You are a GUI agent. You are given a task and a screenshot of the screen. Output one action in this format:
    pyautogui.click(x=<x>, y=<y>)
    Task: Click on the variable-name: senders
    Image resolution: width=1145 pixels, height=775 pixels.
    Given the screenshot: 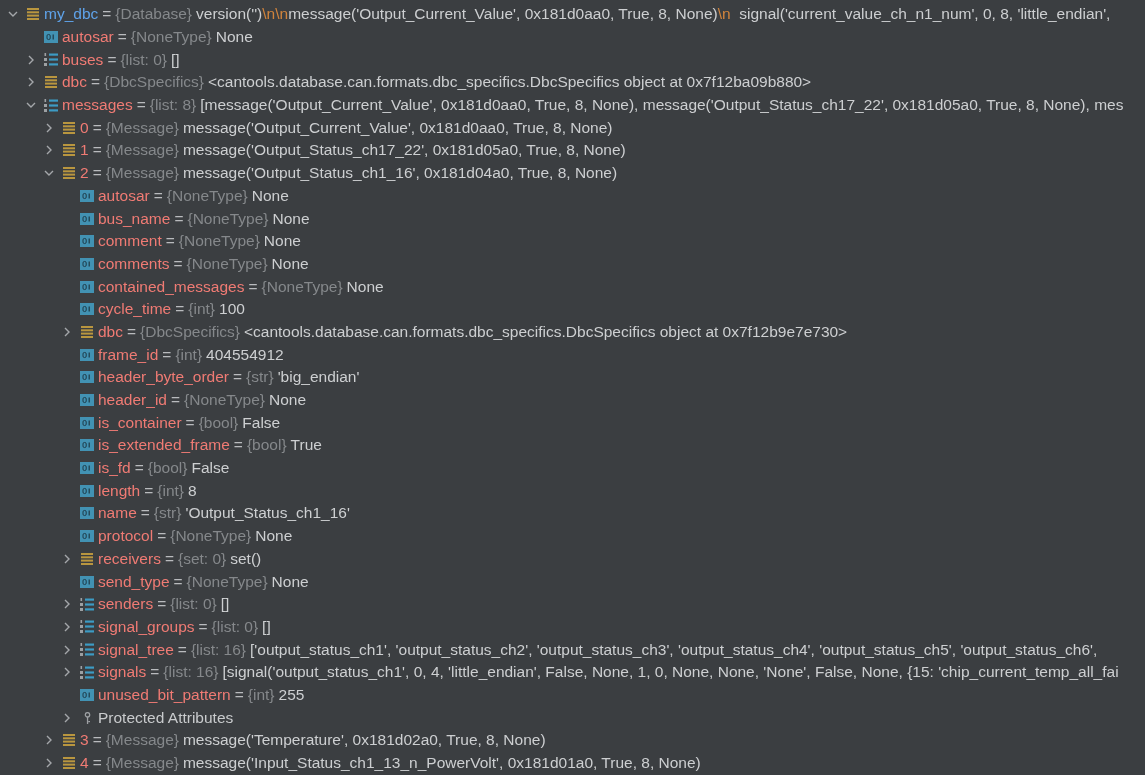 What is the action you would take?
    pyautogui.click(x=126, y=604)
    